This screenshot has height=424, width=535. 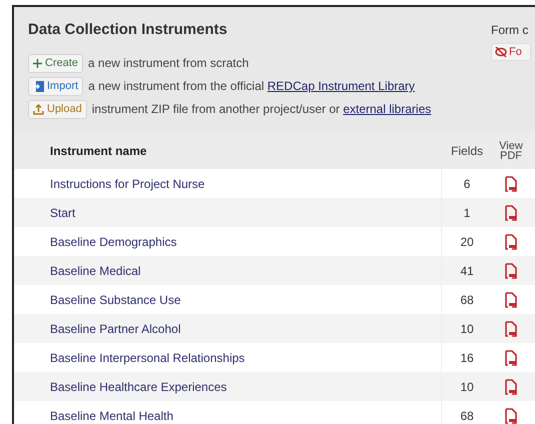 What do you see at coordinates (38, 109) in the screenshot?
I see `upload-icon` at bounding box center [38, 109].